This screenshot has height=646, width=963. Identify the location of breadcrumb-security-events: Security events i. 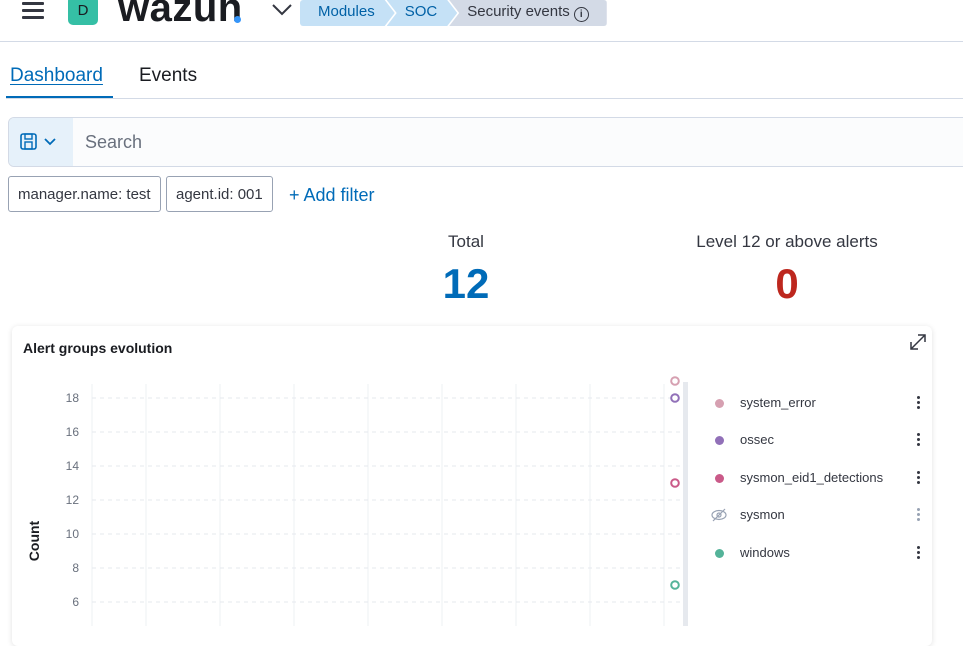
(528, 13).